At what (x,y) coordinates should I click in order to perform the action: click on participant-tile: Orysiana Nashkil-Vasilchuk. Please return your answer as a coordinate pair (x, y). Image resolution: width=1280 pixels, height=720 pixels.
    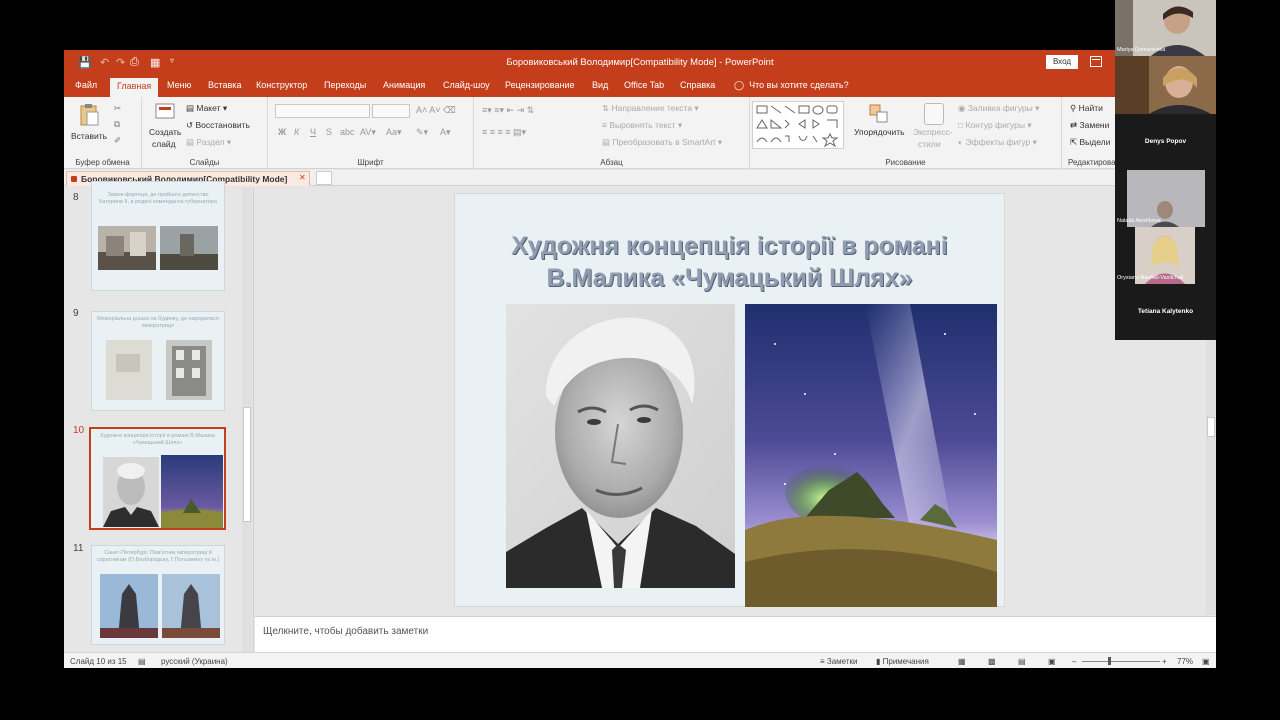
    Looking at the image, I should click on (1165, 255).